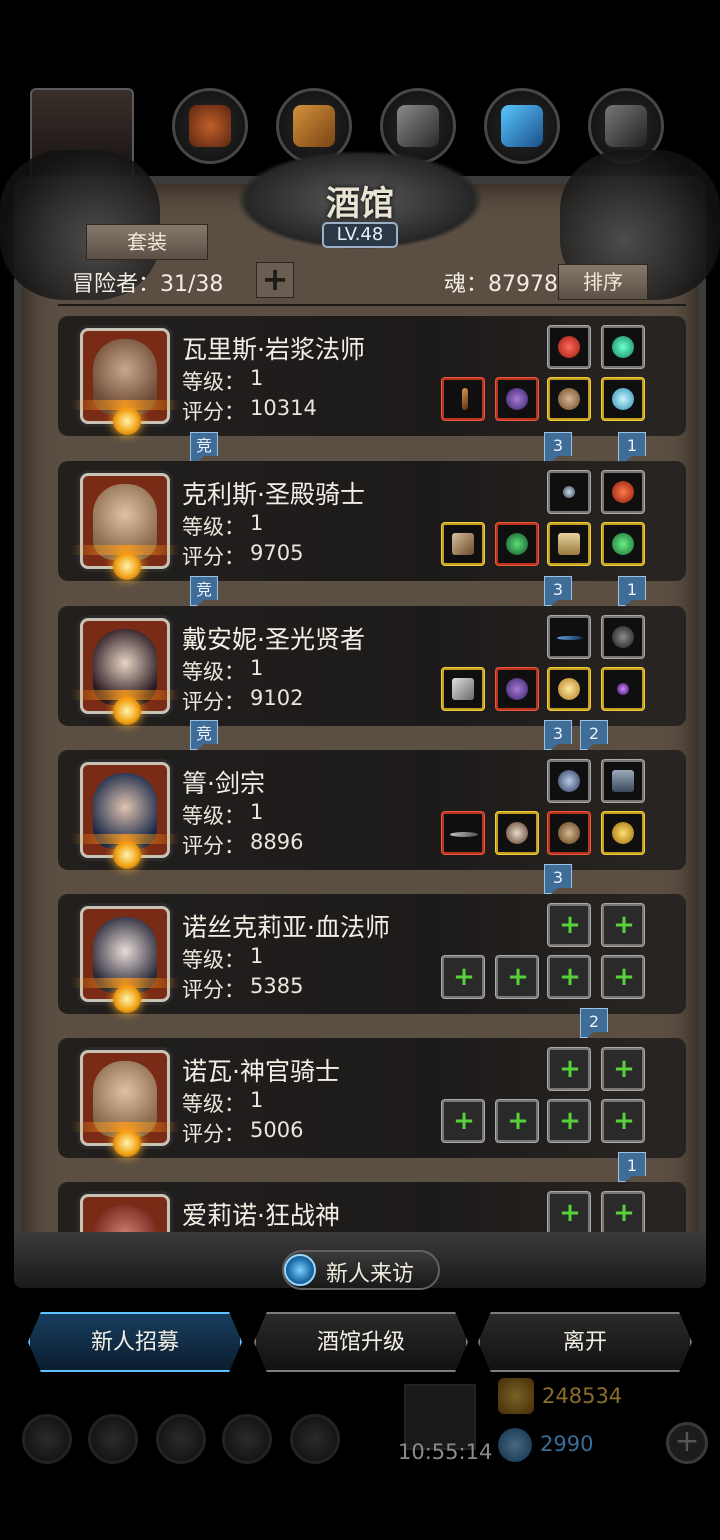  Describe the element at coordinates (247, 1439) in the screenshot. I see `mail-icon` at that location.